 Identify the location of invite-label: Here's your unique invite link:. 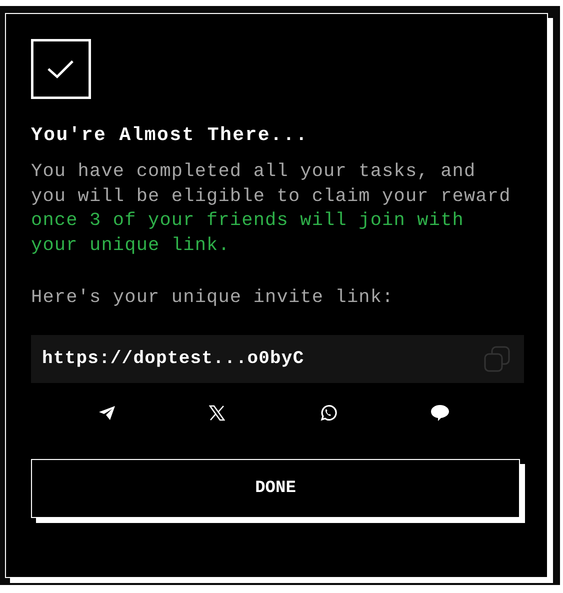
(213, 298).